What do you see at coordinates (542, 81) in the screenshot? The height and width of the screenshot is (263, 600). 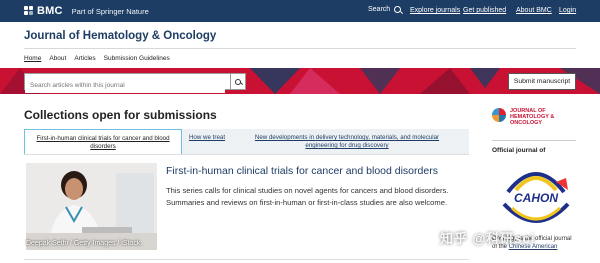 I see `submit-manuscript-button: Submit manuscript` at bounding box center [542, 81].